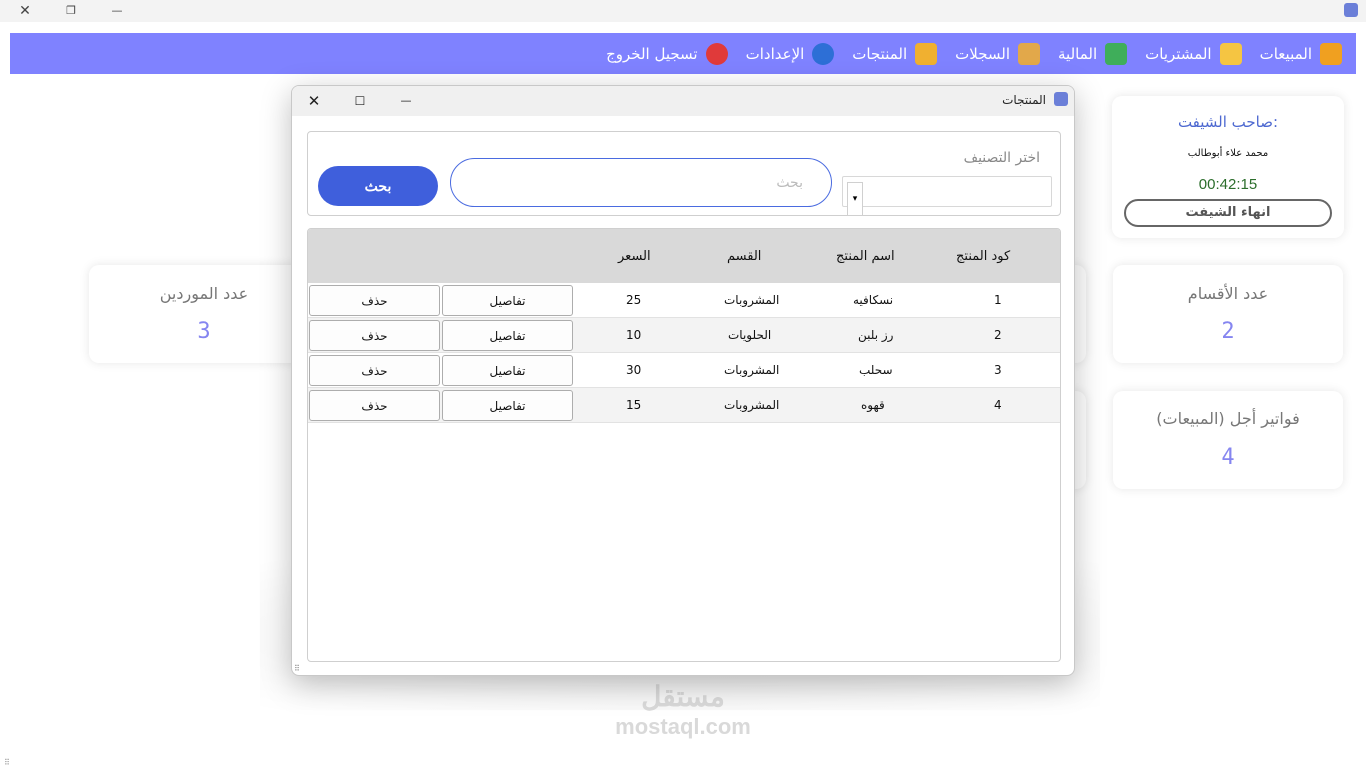  Describe the element at coordinates (1228, 213) in the screenshot. I see `end-shift-button: انهاء الشيفت` at that location.